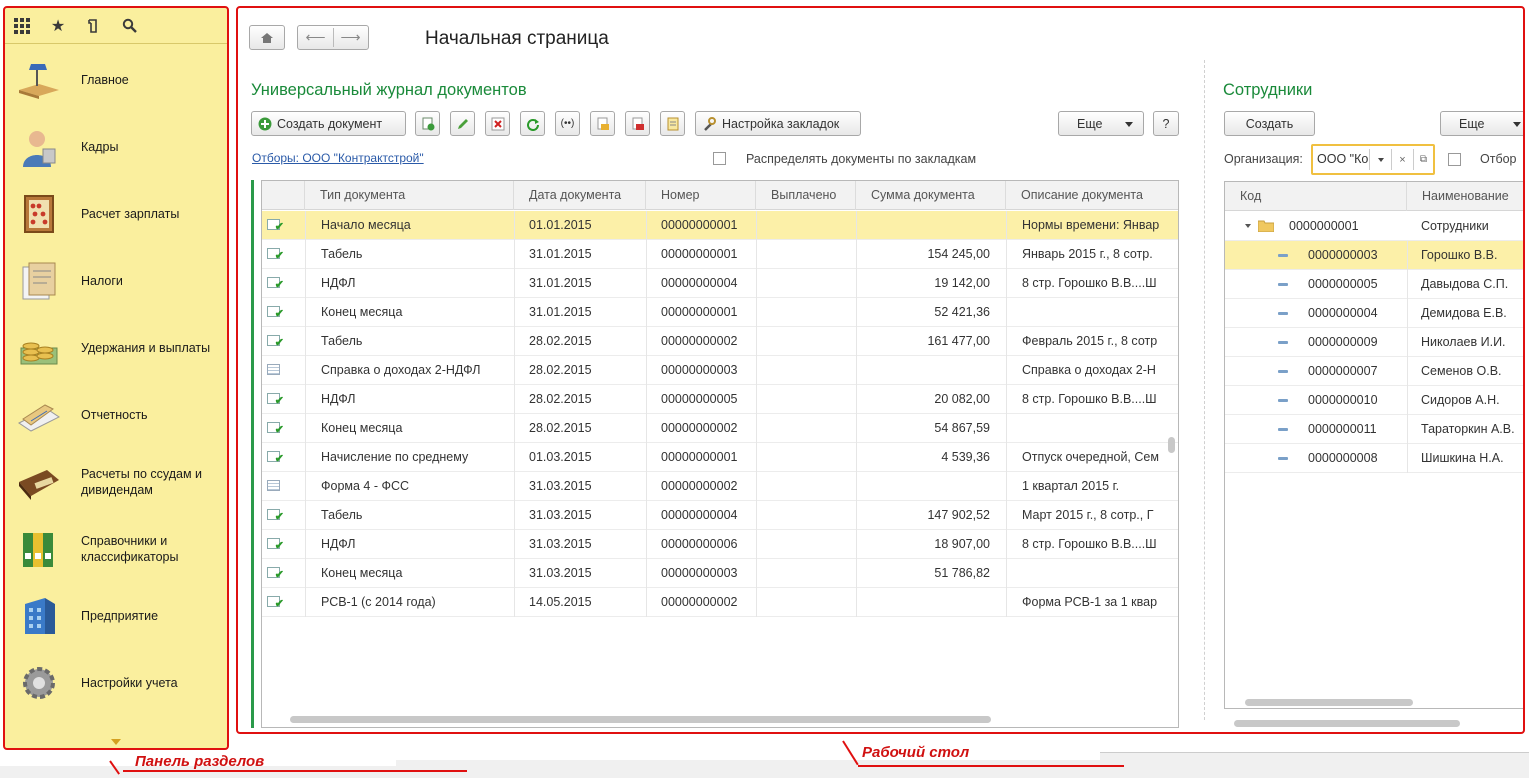 The height and width of the screenshot is (778, 1529). Describe the element at coordinates (931, 195) in the screenshot. I see `column-header: Сумма документа` at that location.